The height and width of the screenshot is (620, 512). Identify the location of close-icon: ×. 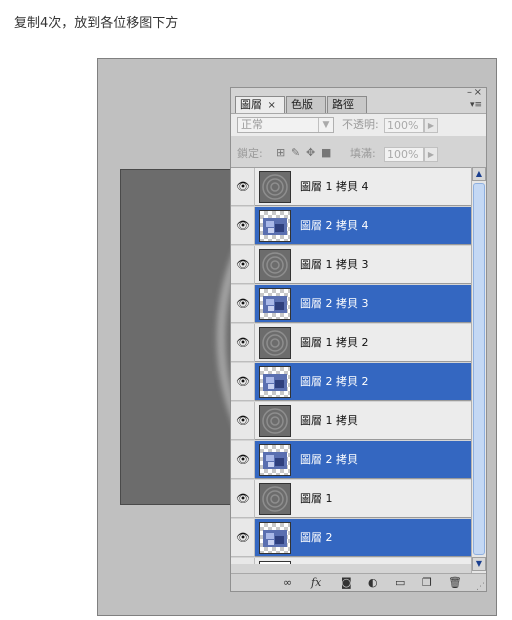
(478, 93).